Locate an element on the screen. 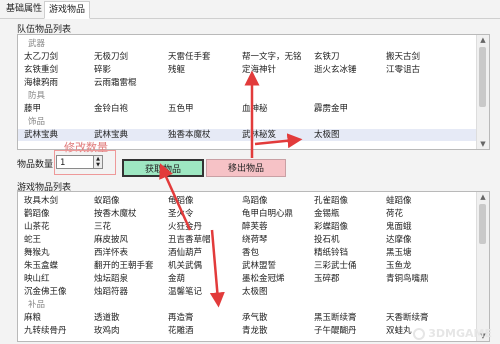  list-row: 鹳蹈像 按香木魔杖 圣火令 龟甲白明心鼎 金锡瓶 荷花 is located at coordinates (253, 214).